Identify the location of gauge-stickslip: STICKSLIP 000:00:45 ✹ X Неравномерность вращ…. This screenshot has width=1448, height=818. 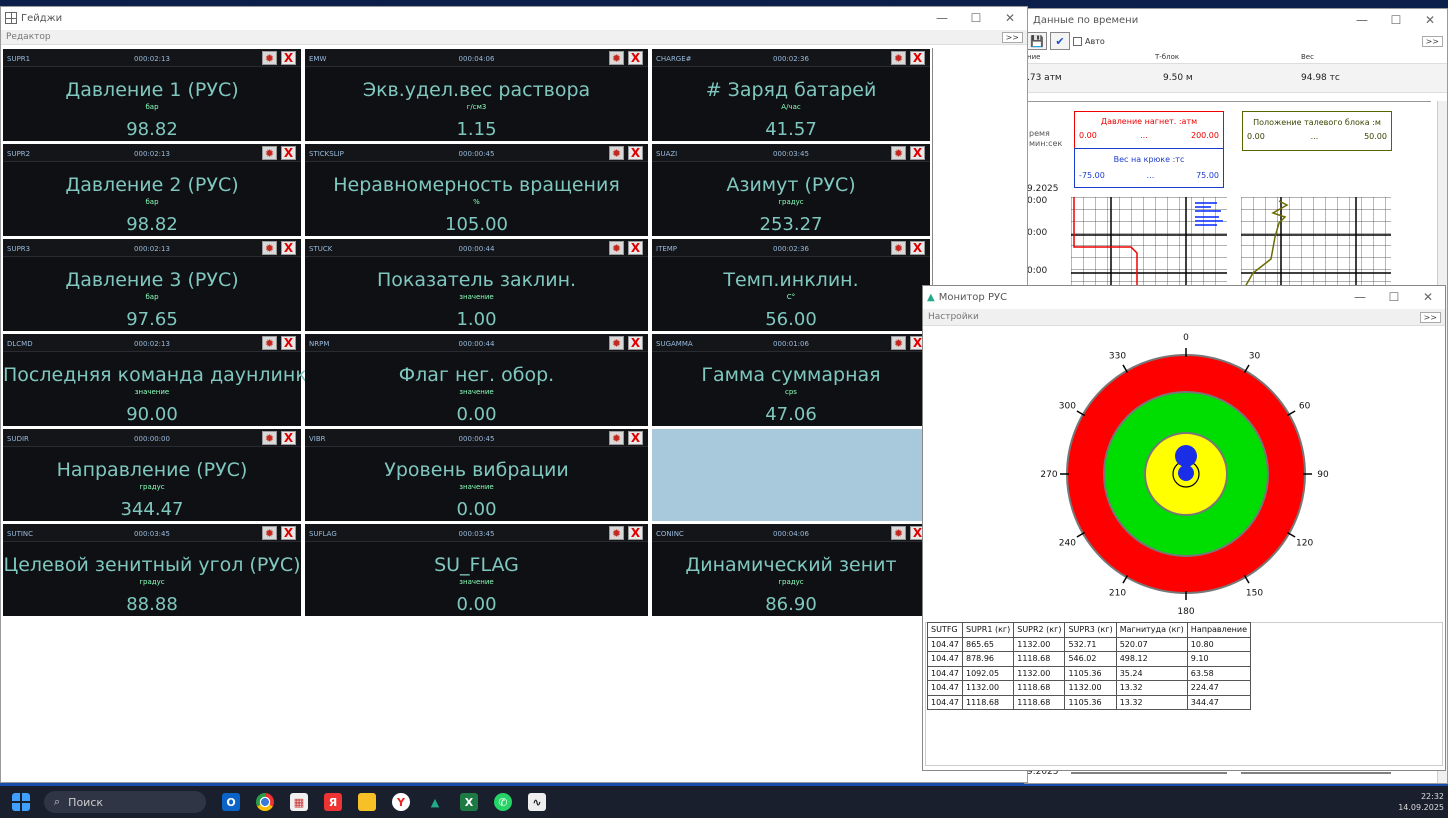
(476, 190).